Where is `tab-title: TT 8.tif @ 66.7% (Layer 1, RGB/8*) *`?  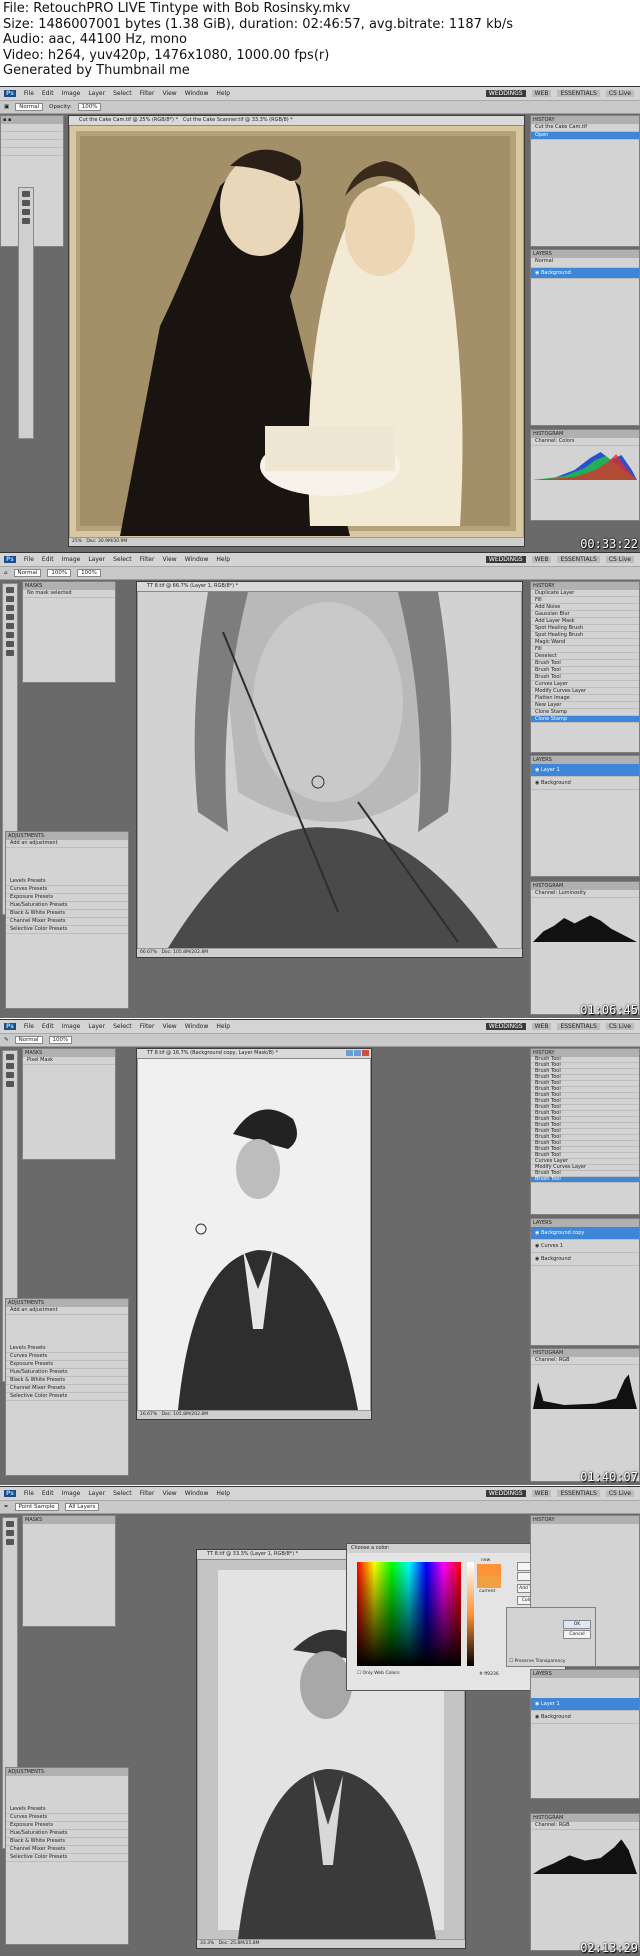
tab-title: TT 8.tif @ 66.7% (Layer 1, RGB/8*) * is located at coordinates (192, 586).